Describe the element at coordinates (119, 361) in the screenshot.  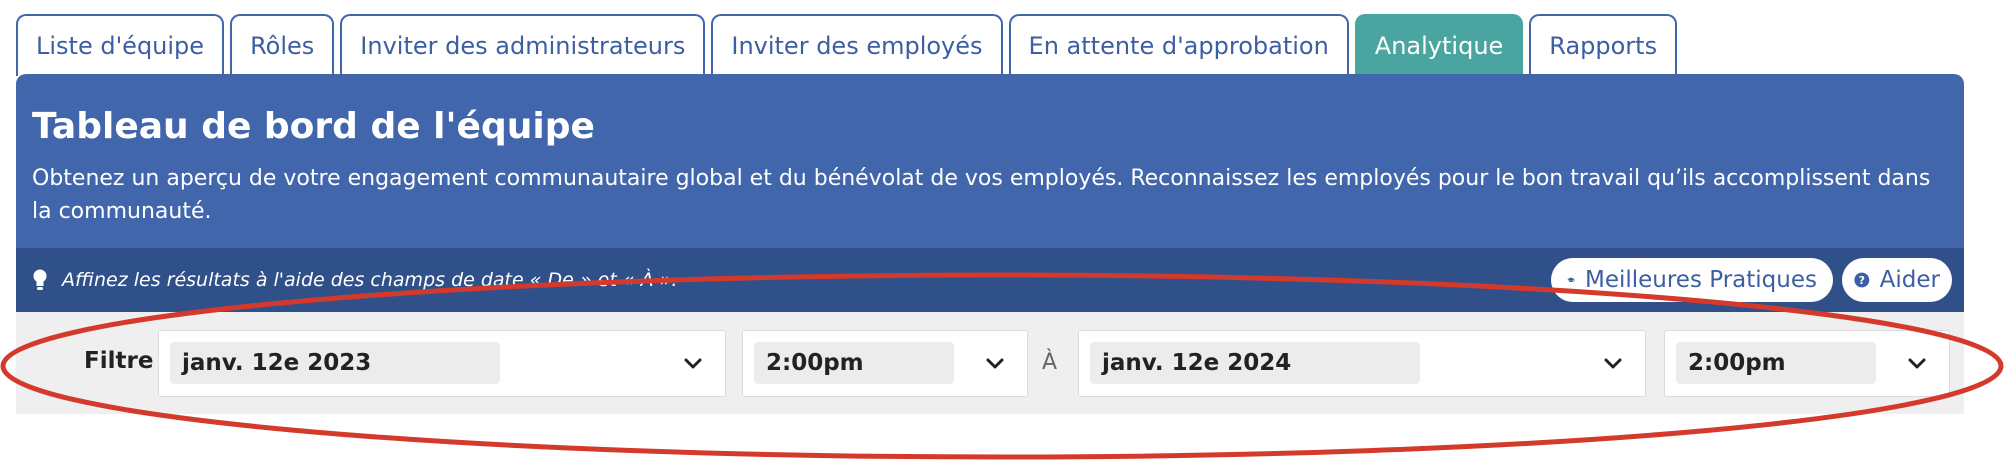
I see `filter-label: Filtre` at that location.